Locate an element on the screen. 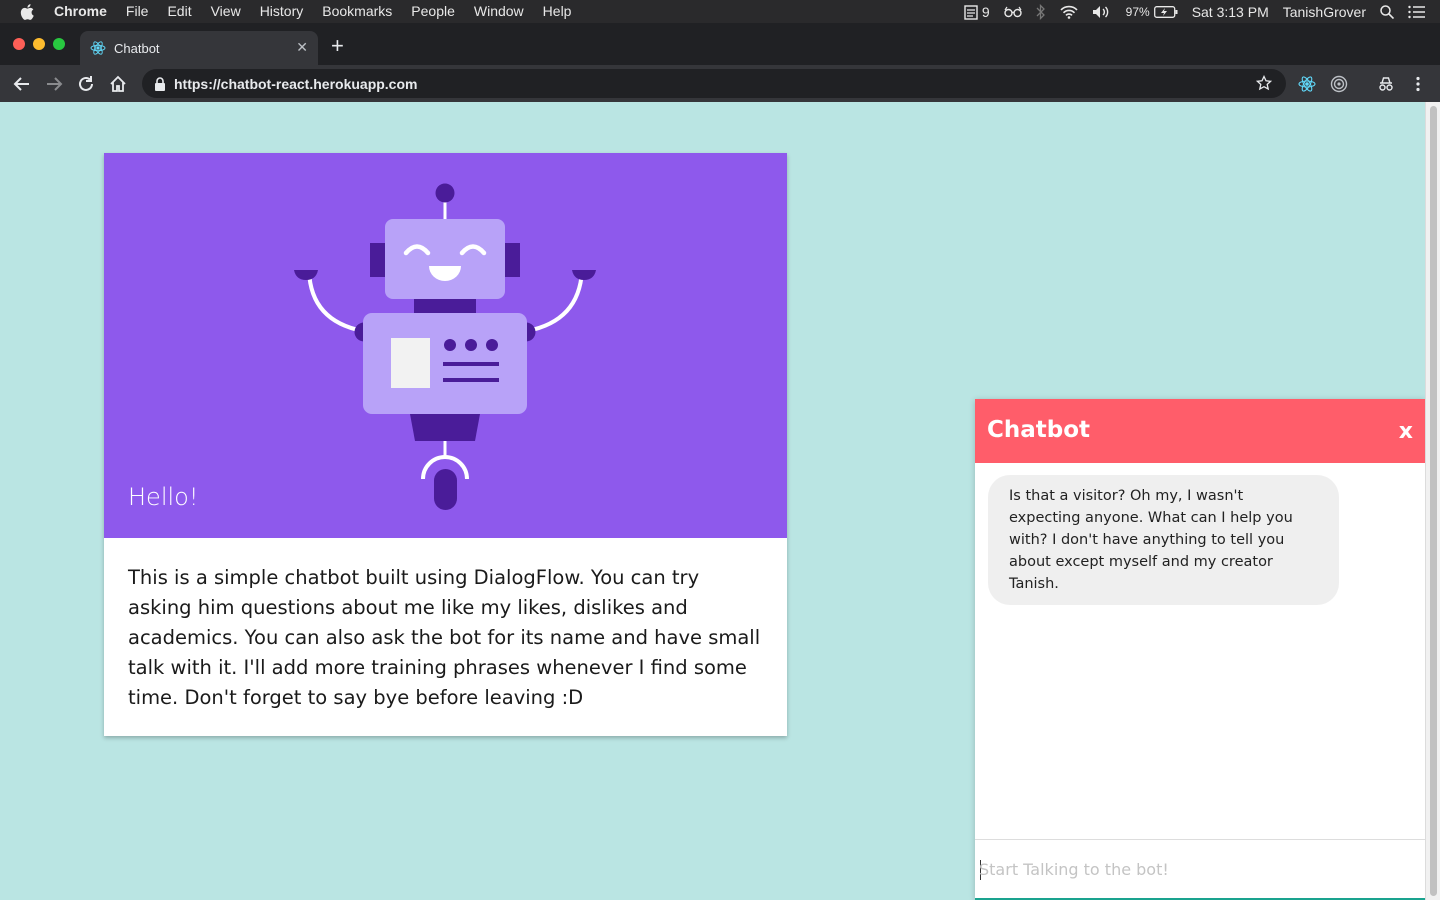 The width and height of the screenshot is (1440, 900). chat-header: Chatbot x is located at coordinates (1200, 431).